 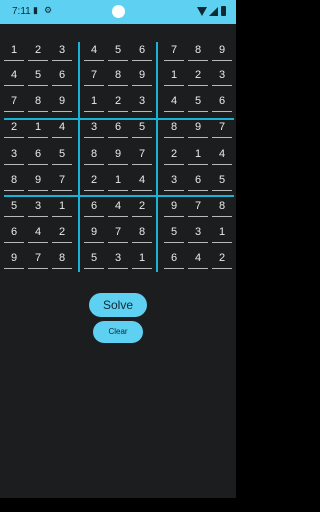 What do you see at coordinates (48, 10) in the screenshot?
I see `settings-icon: ⚙` at bounding box center [48, 10].